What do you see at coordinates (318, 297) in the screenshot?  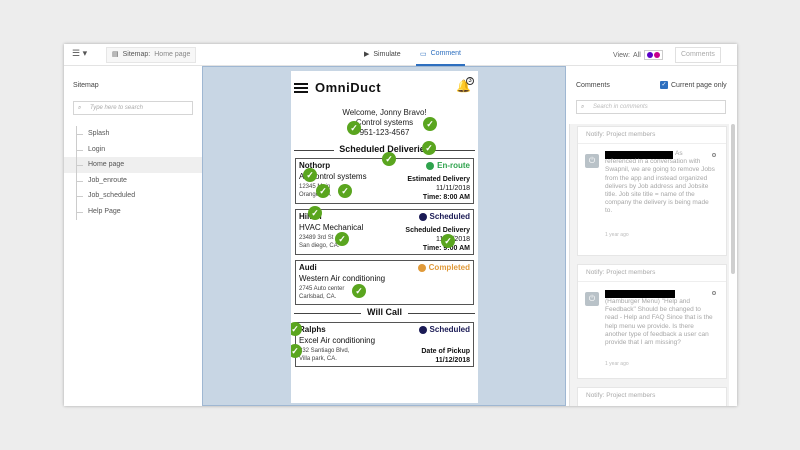 I see `card-address-line2: Carlsbad, CA.` at bounding box center [318, 297].